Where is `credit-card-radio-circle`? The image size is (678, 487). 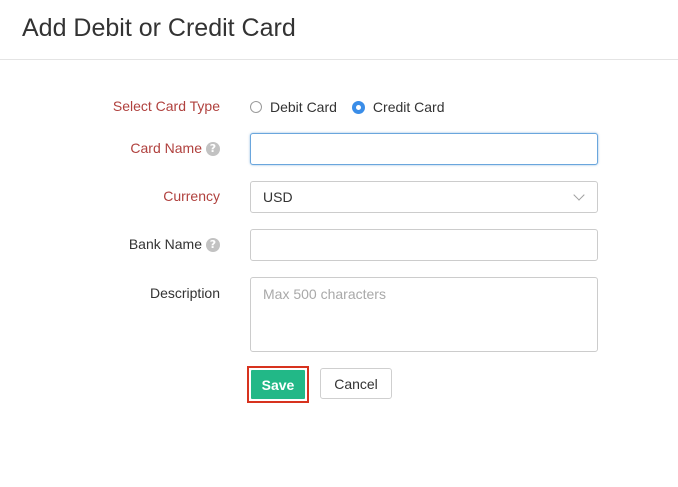
credit-card-radio-circle is located at coordinates (358, 107).